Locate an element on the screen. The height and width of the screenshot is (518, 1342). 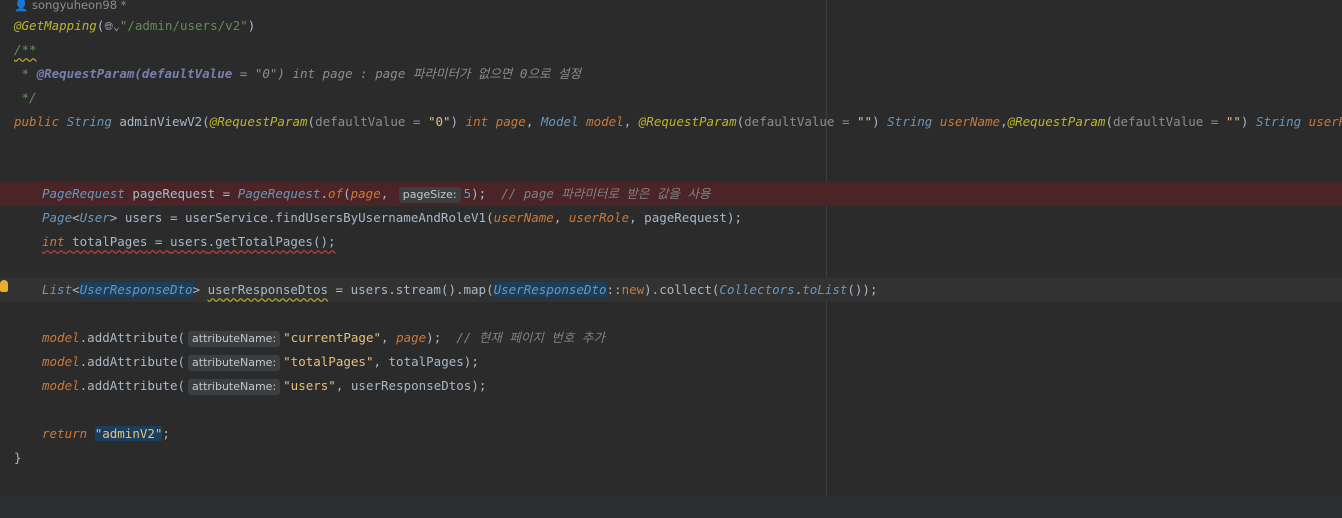
doc-open: /** is located at coordinates (25, 49).